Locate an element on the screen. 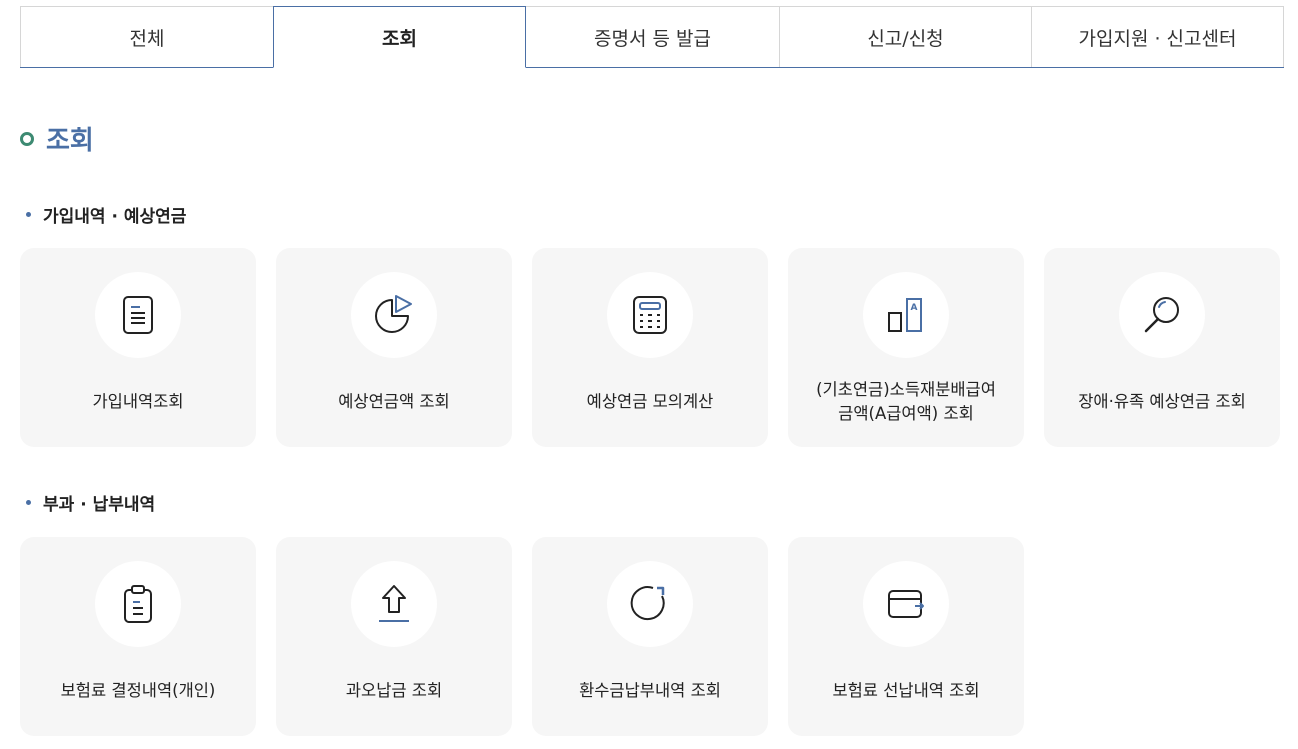 The image size is (1298, 749). page-title: 조회 is located at coordinates (70, 141).